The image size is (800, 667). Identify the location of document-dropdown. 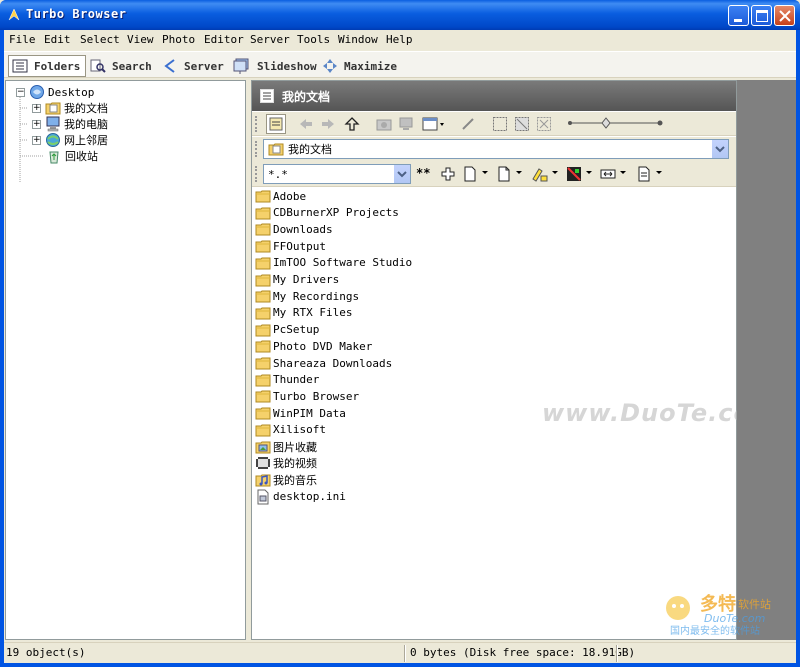
(519, 172).